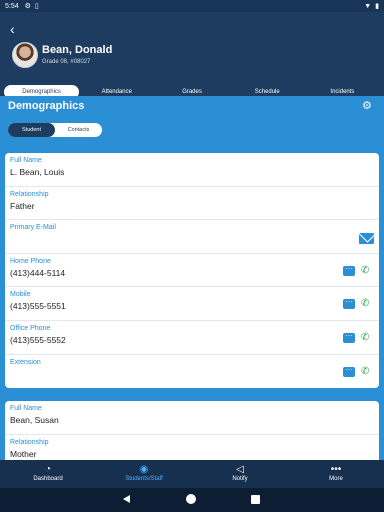 Image resolution: width=384 pixels, height=512 pixels. What do you see at coordinates (255, 499) in the screenshot?
I see `system-recents-icon` at bounding box center [255, 499].